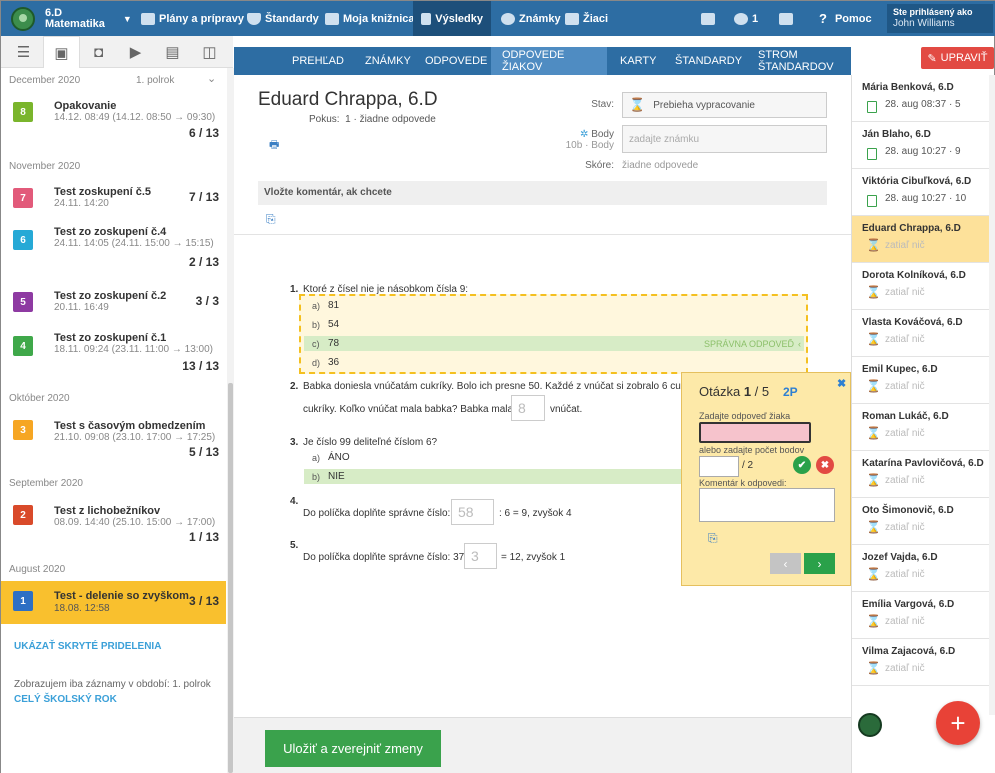 The image size is (995, 773). Describe the element at coordinates (390, 119) in the screenshot. I see `attempt-value: 1 · žiadne odpovede` at that location.